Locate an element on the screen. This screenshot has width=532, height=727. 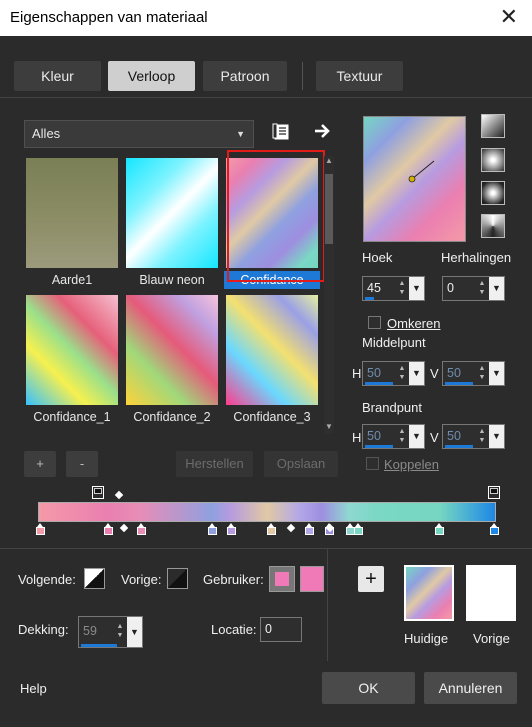
user-color-inner is located at coordinates (282, 579).